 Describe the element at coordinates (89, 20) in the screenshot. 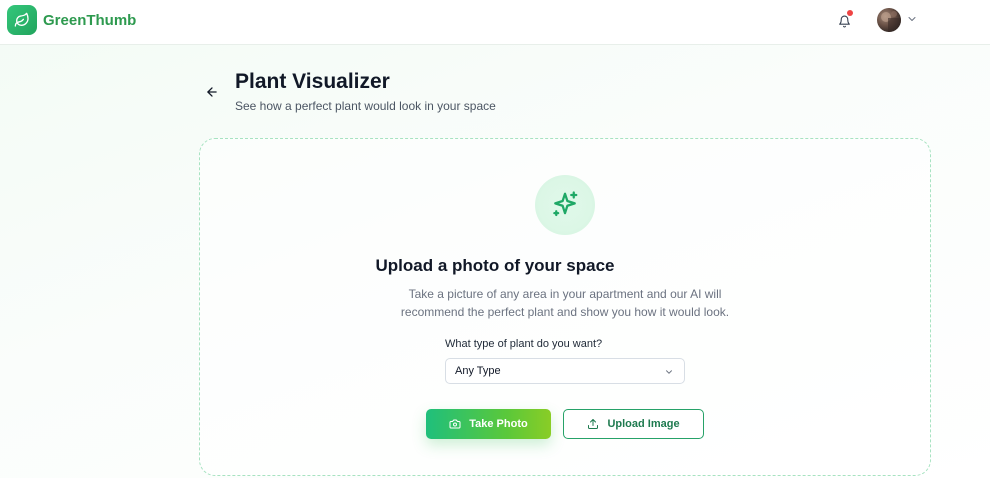

I see `brand-name: GreenThumb` at that location.